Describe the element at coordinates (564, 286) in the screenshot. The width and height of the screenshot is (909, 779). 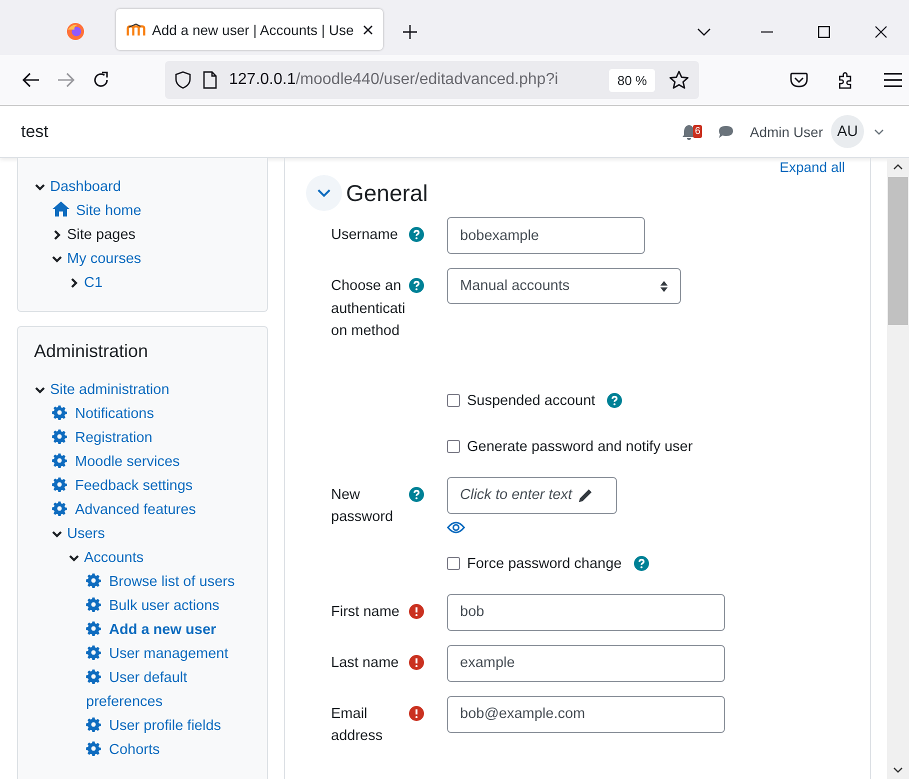
I see `select-dropdown: Manual accounts` at that location.